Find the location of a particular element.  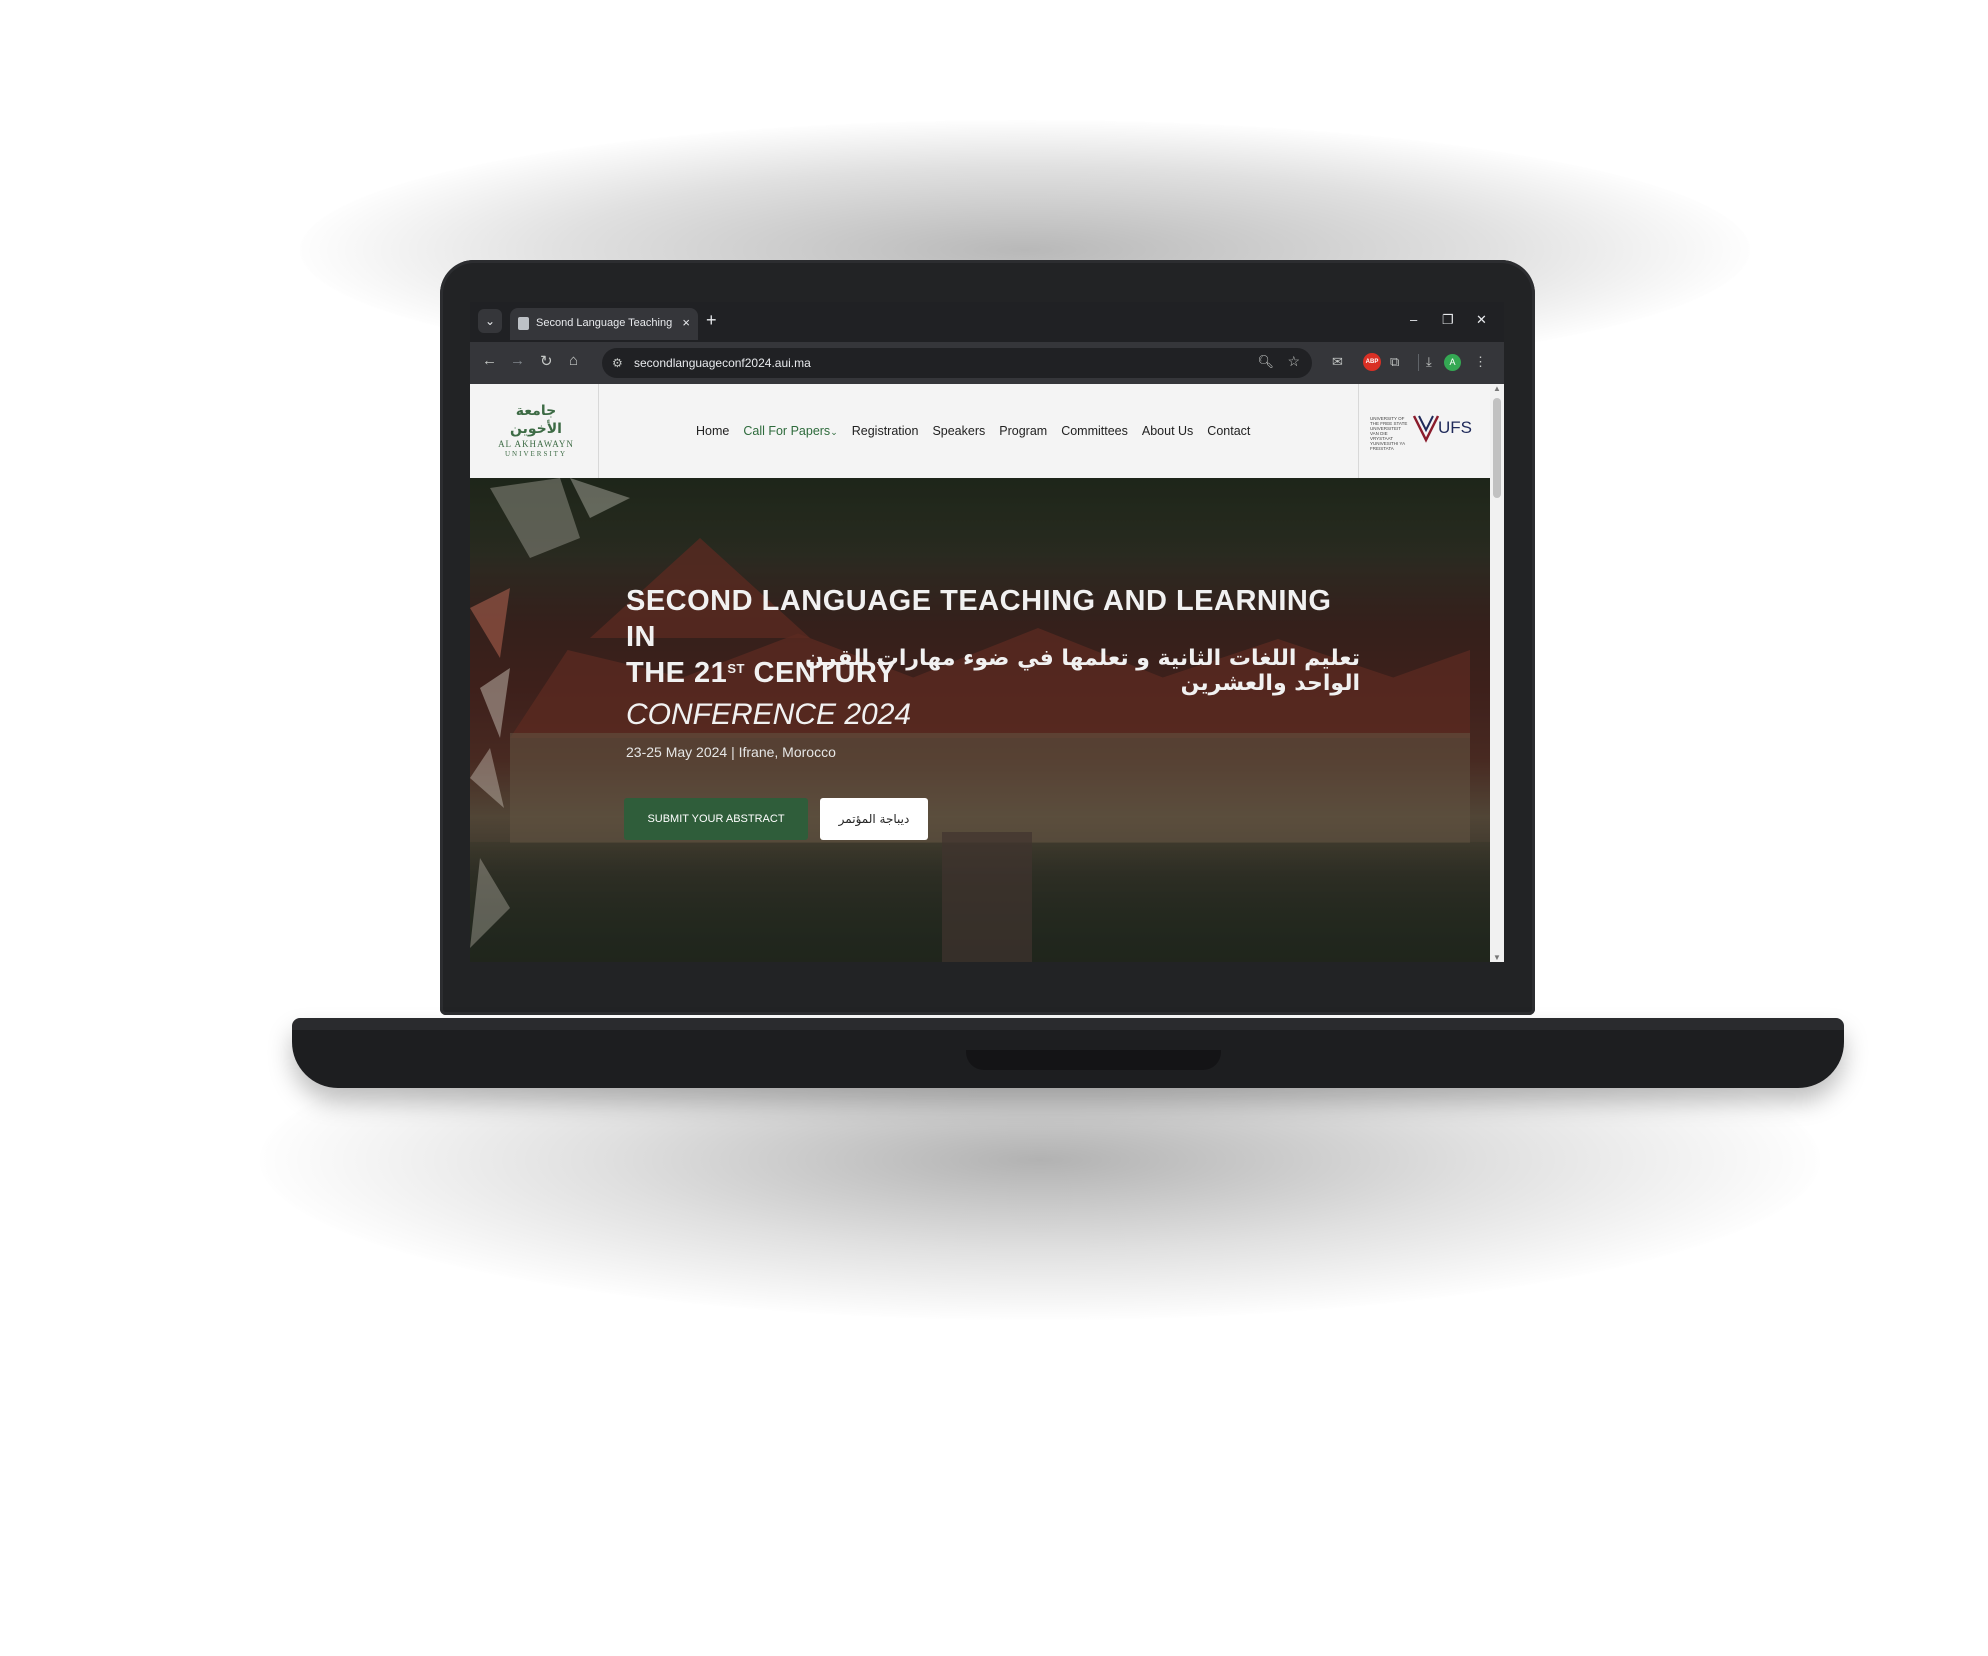

logo-english-subtext: UNIVERSITY is located at coordinates (536, 454).